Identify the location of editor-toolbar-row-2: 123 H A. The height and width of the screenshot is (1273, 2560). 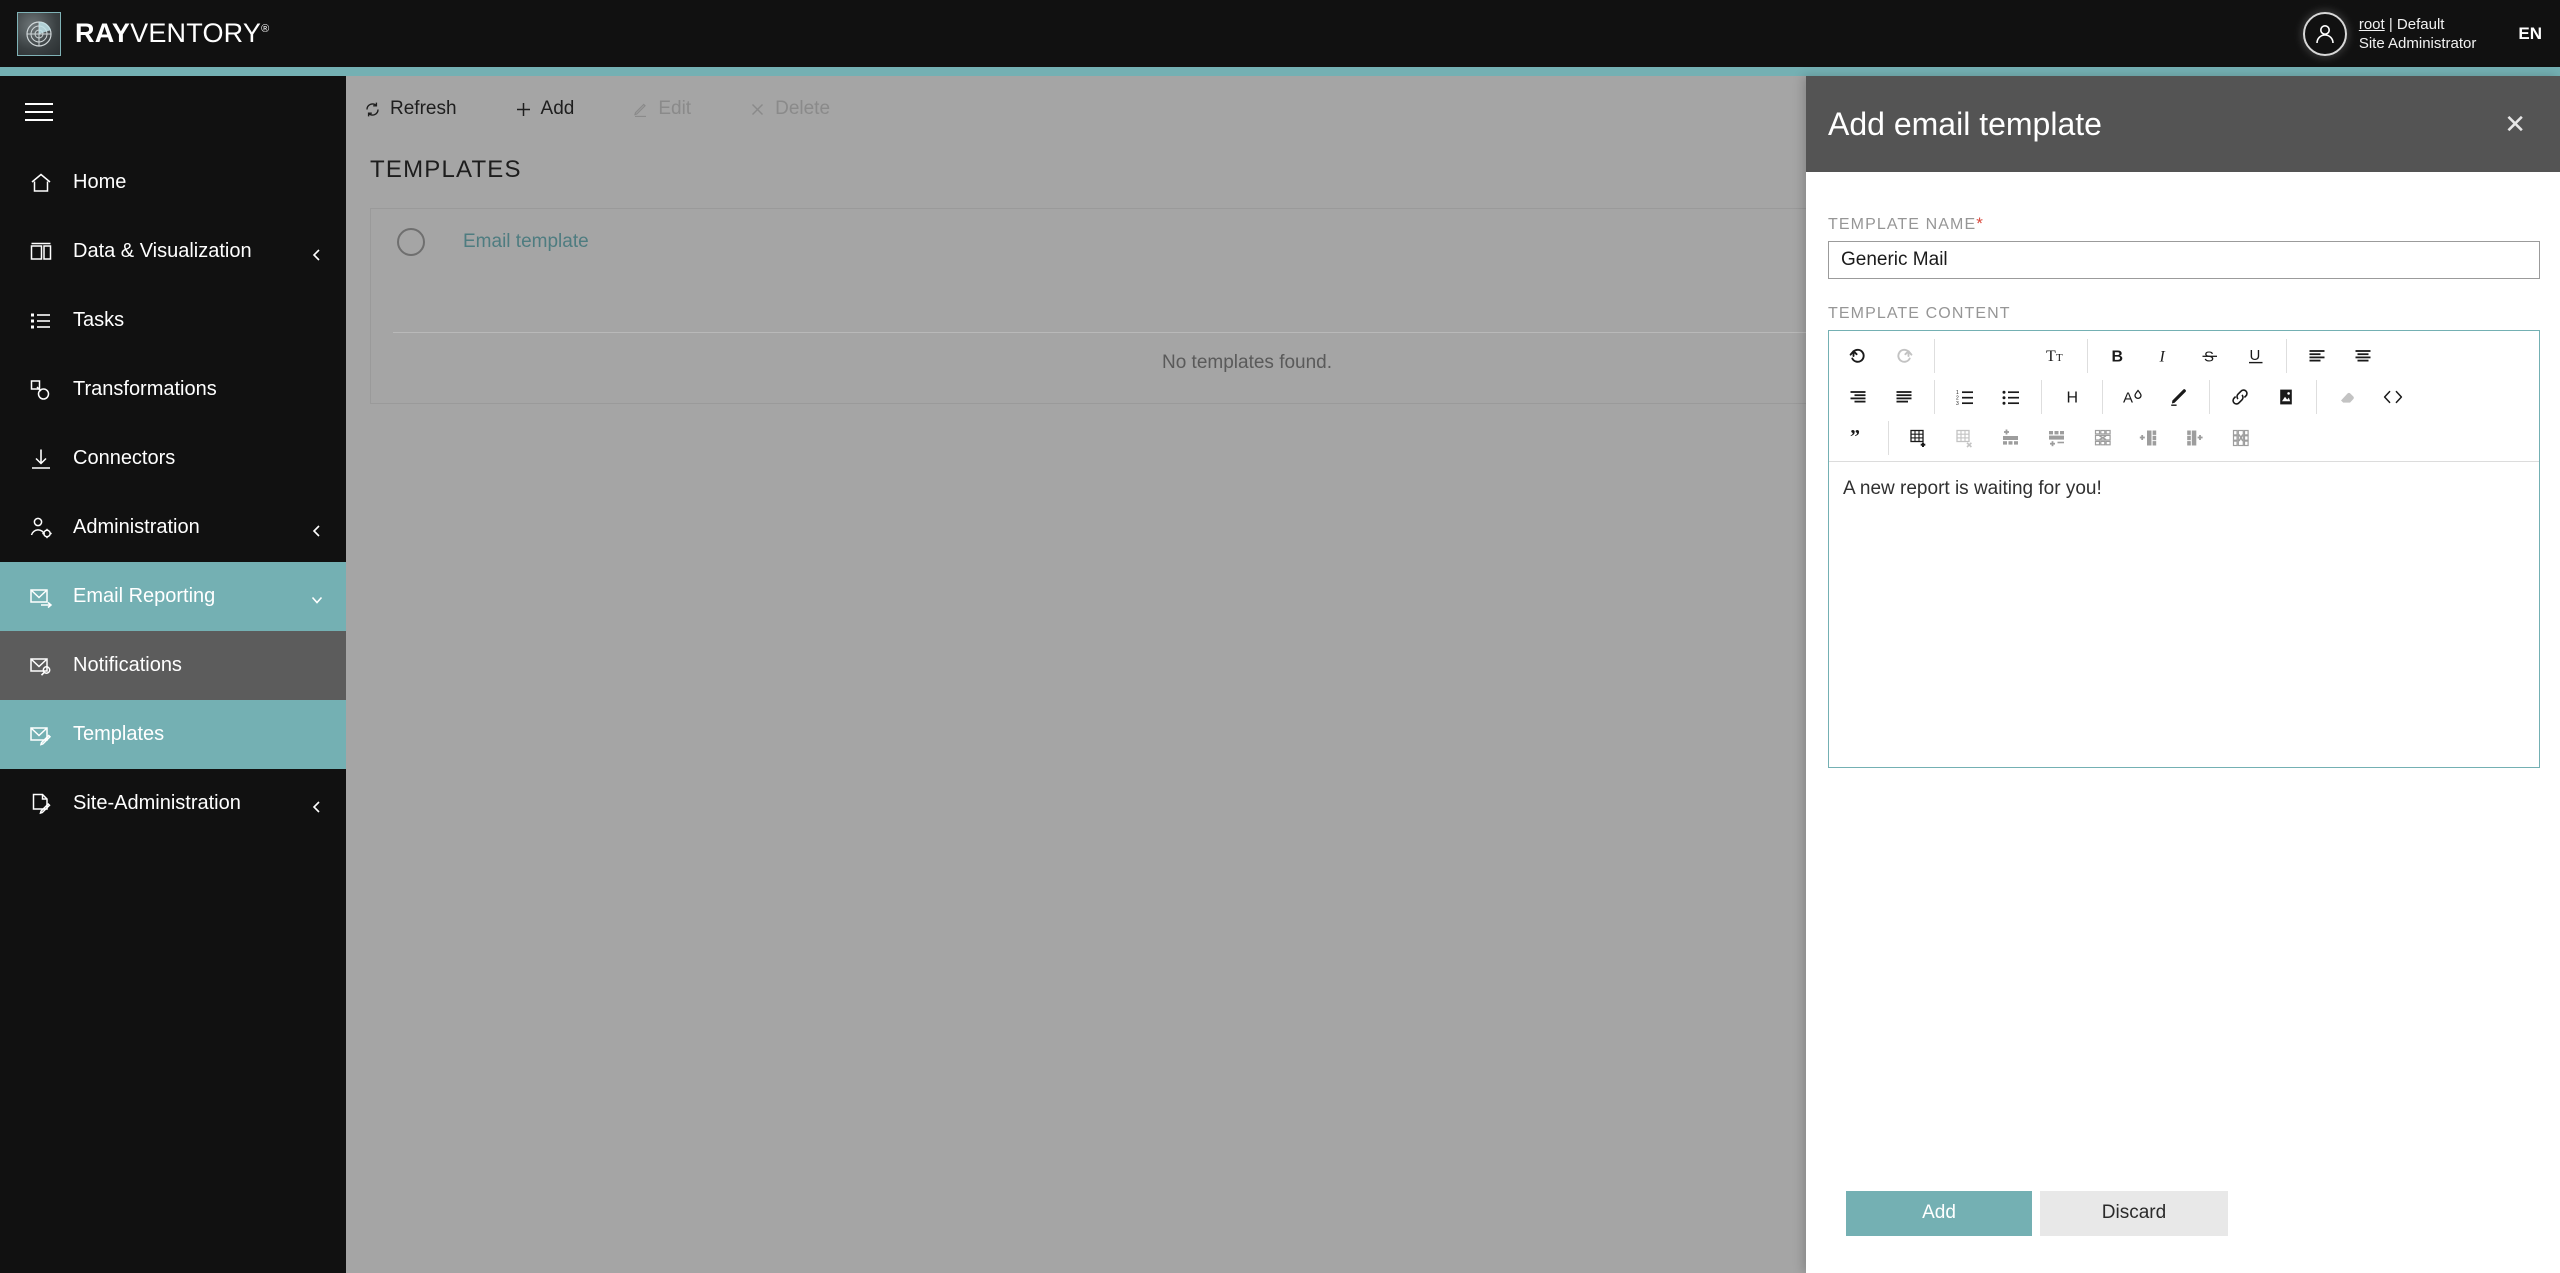
(2184, 396).